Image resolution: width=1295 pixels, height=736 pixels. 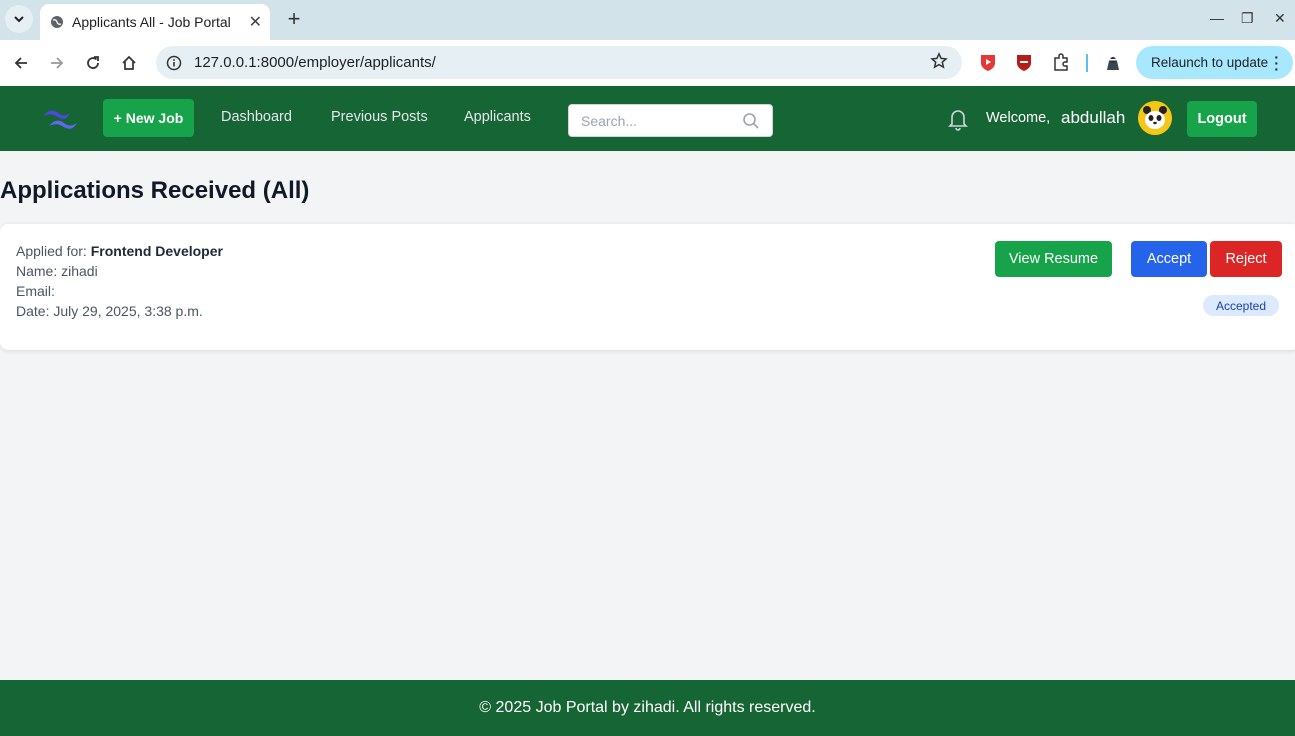 I want to click on forward-button, so click(x=57, y=63).